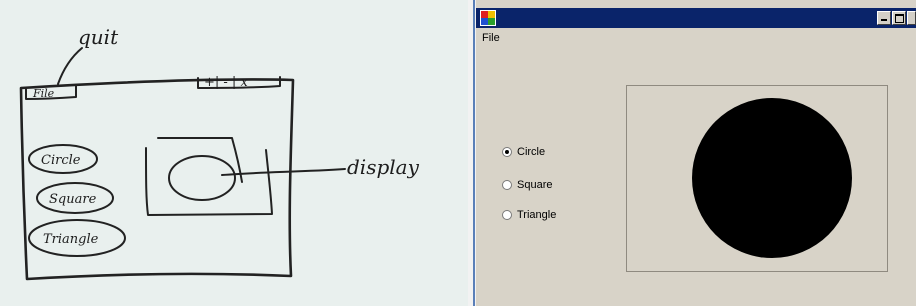  I want to click on radio-circle: Circle, so click(523, 152).